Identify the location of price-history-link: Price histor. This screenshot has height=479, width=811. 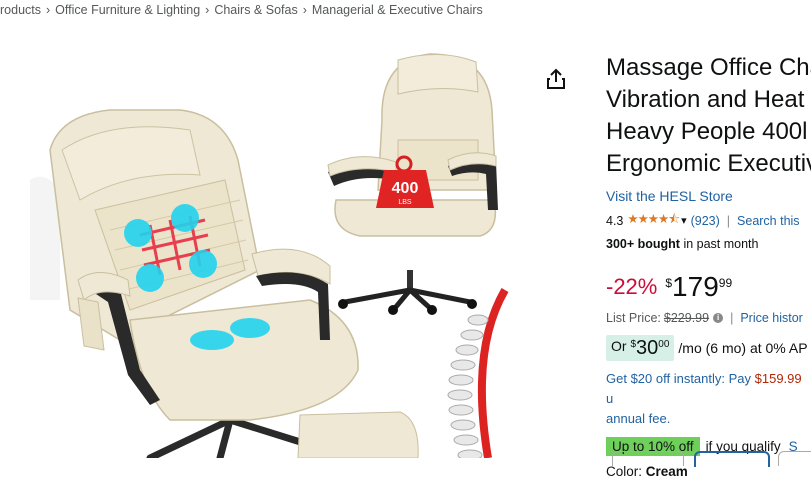
(771, 318).